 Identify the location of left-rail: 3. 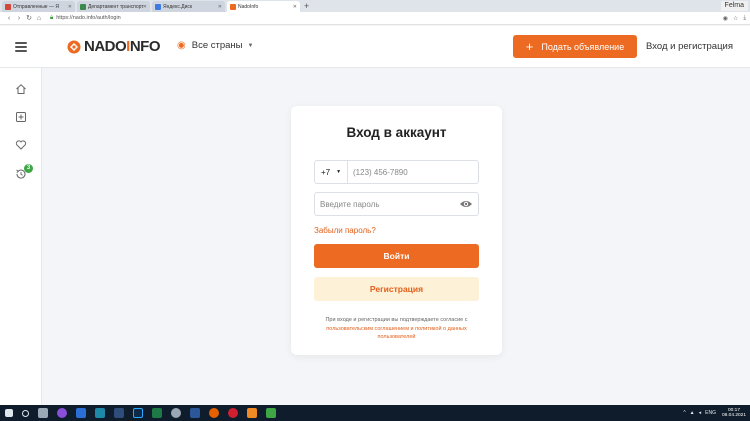
(21, 236).